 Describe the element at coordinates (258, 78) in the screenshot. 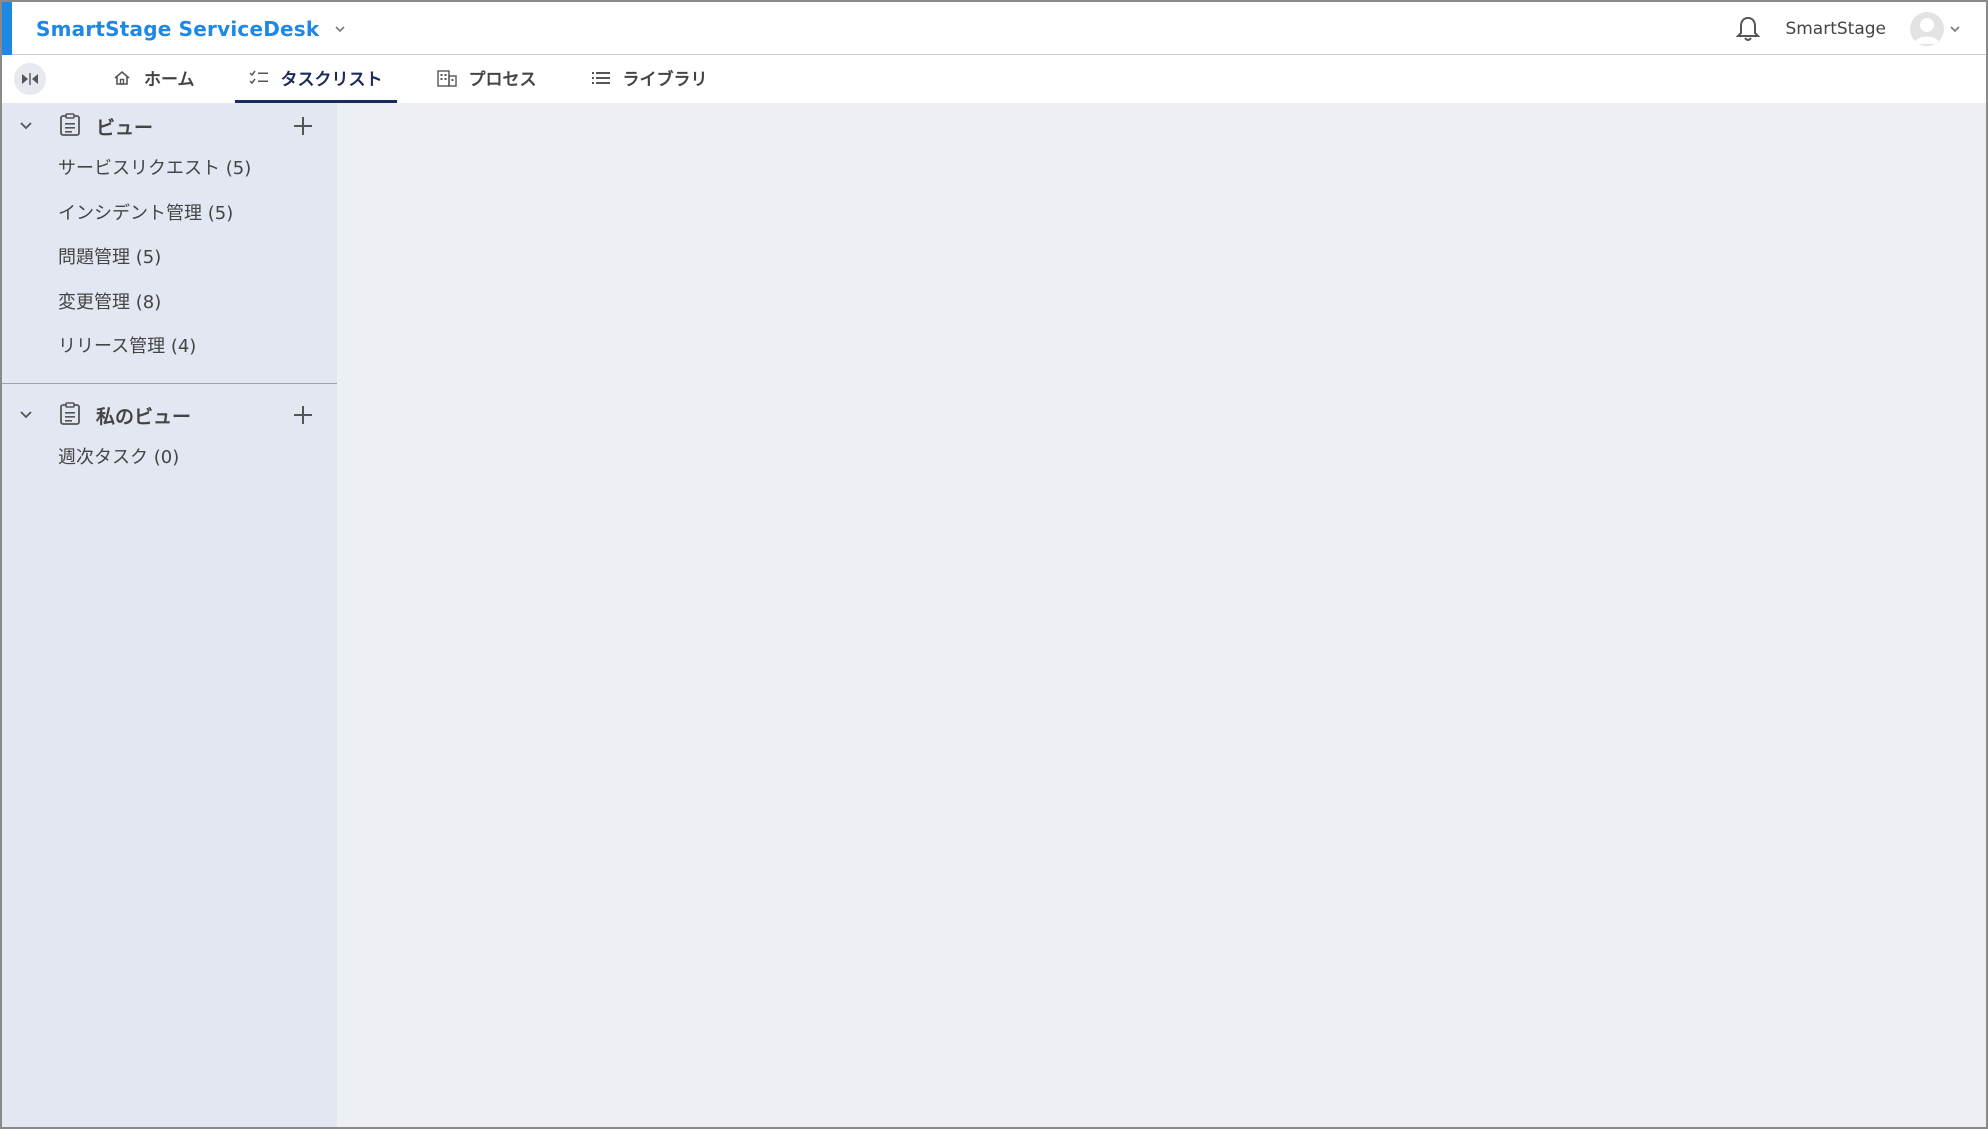

I see `checklist-icon` at that location.